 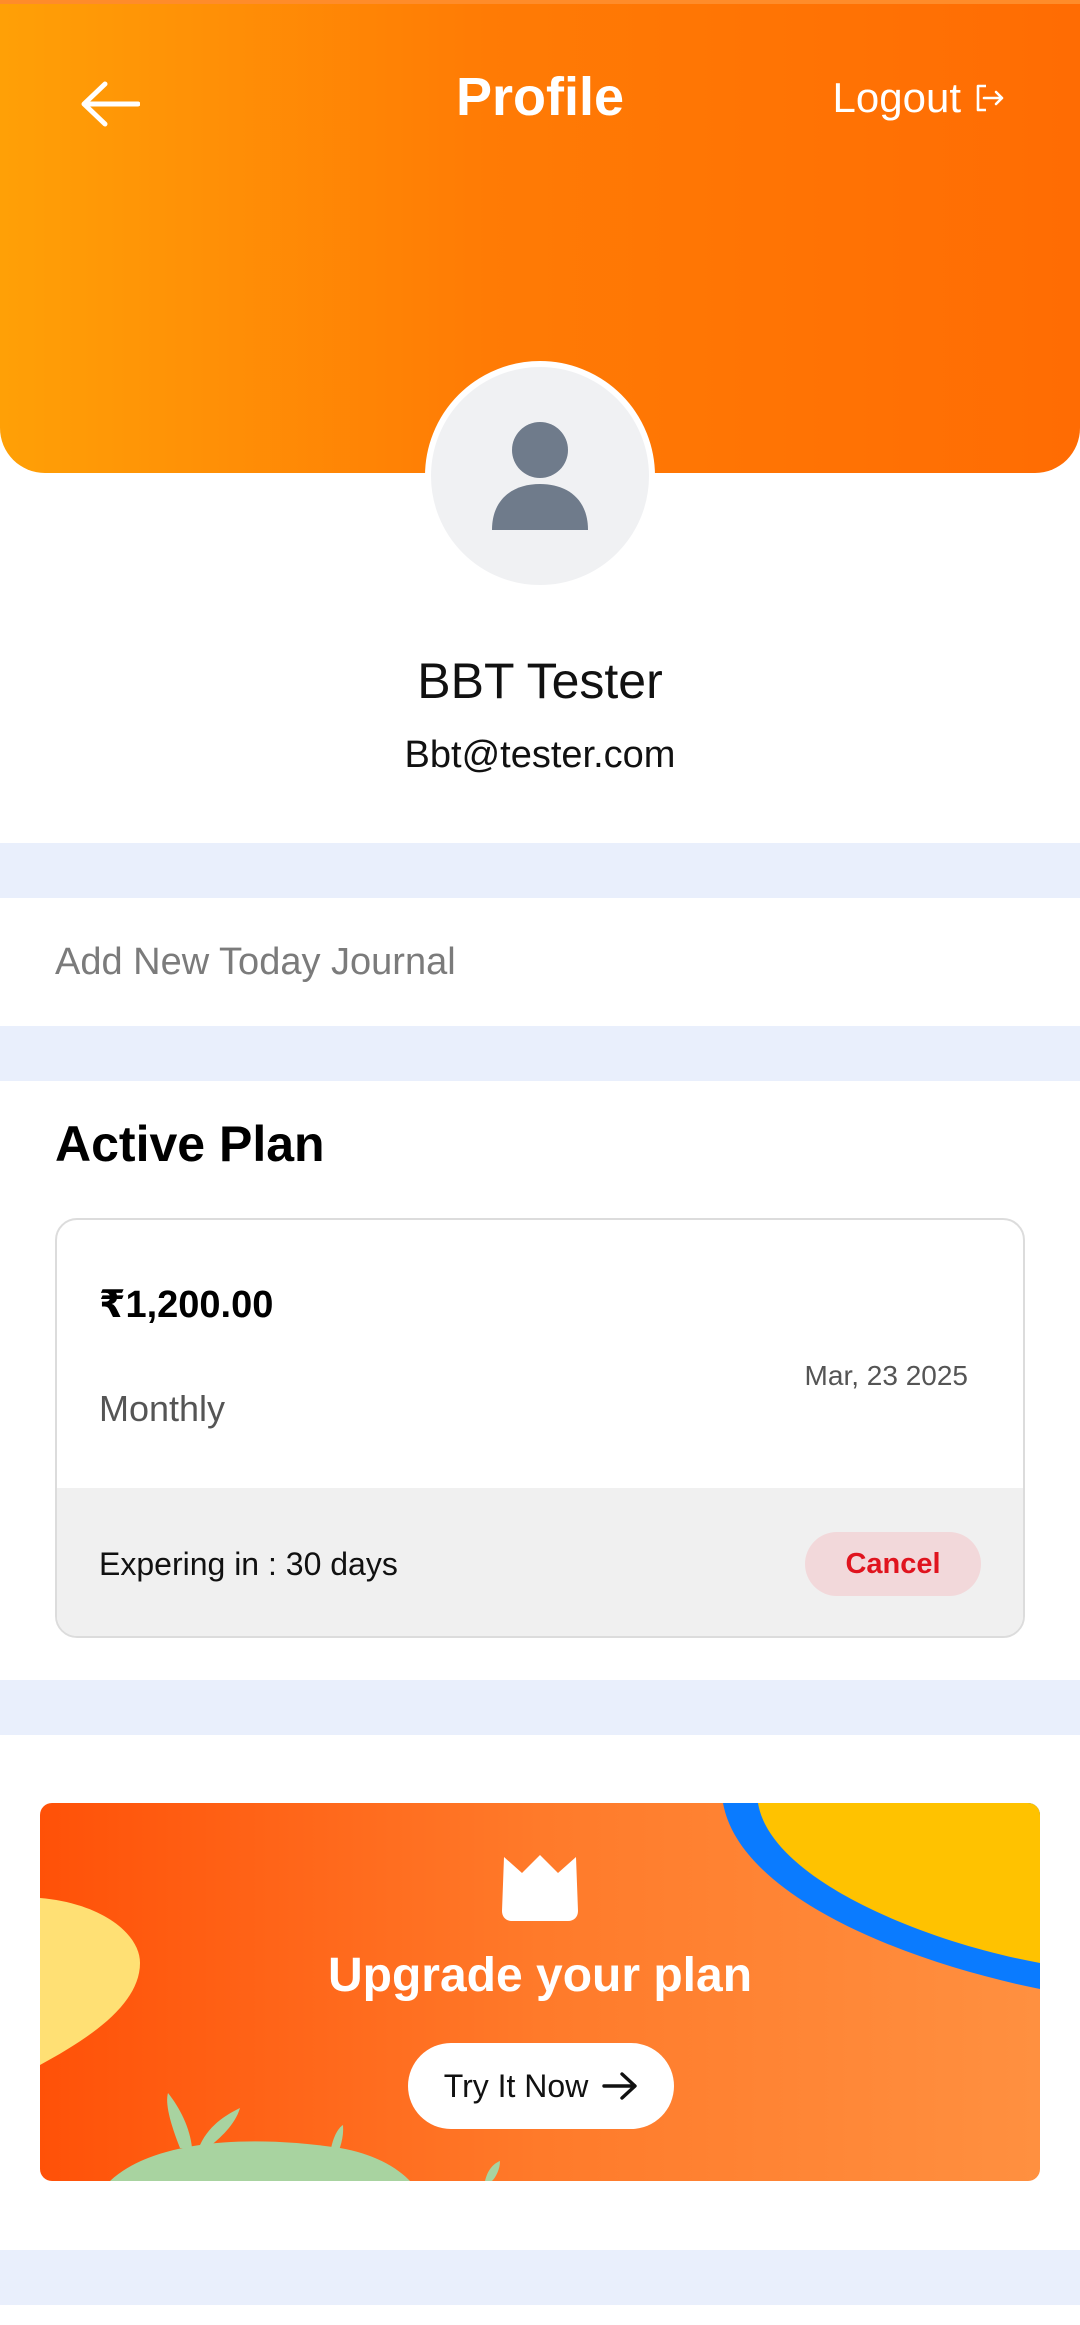 I want to click on try-it-now-button: Try It Now, so click(x=541, y=2086).